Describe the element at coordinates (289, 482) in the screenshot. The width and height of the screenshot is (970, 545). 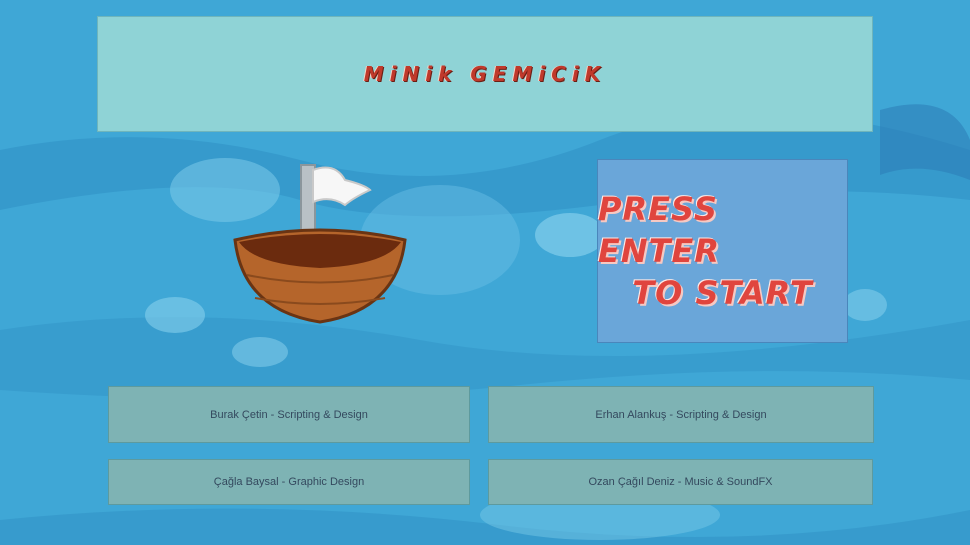
I see `credit-cagla: Çağla Baysal - Graphic Design` at that location.